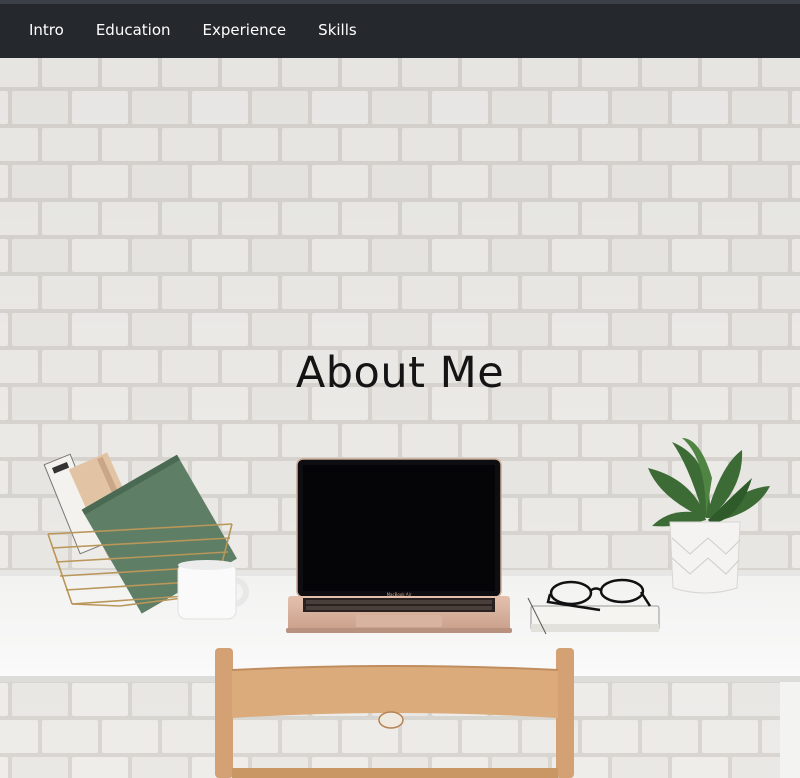  I want to click on nav-link-education: Education, so click(133, 31).